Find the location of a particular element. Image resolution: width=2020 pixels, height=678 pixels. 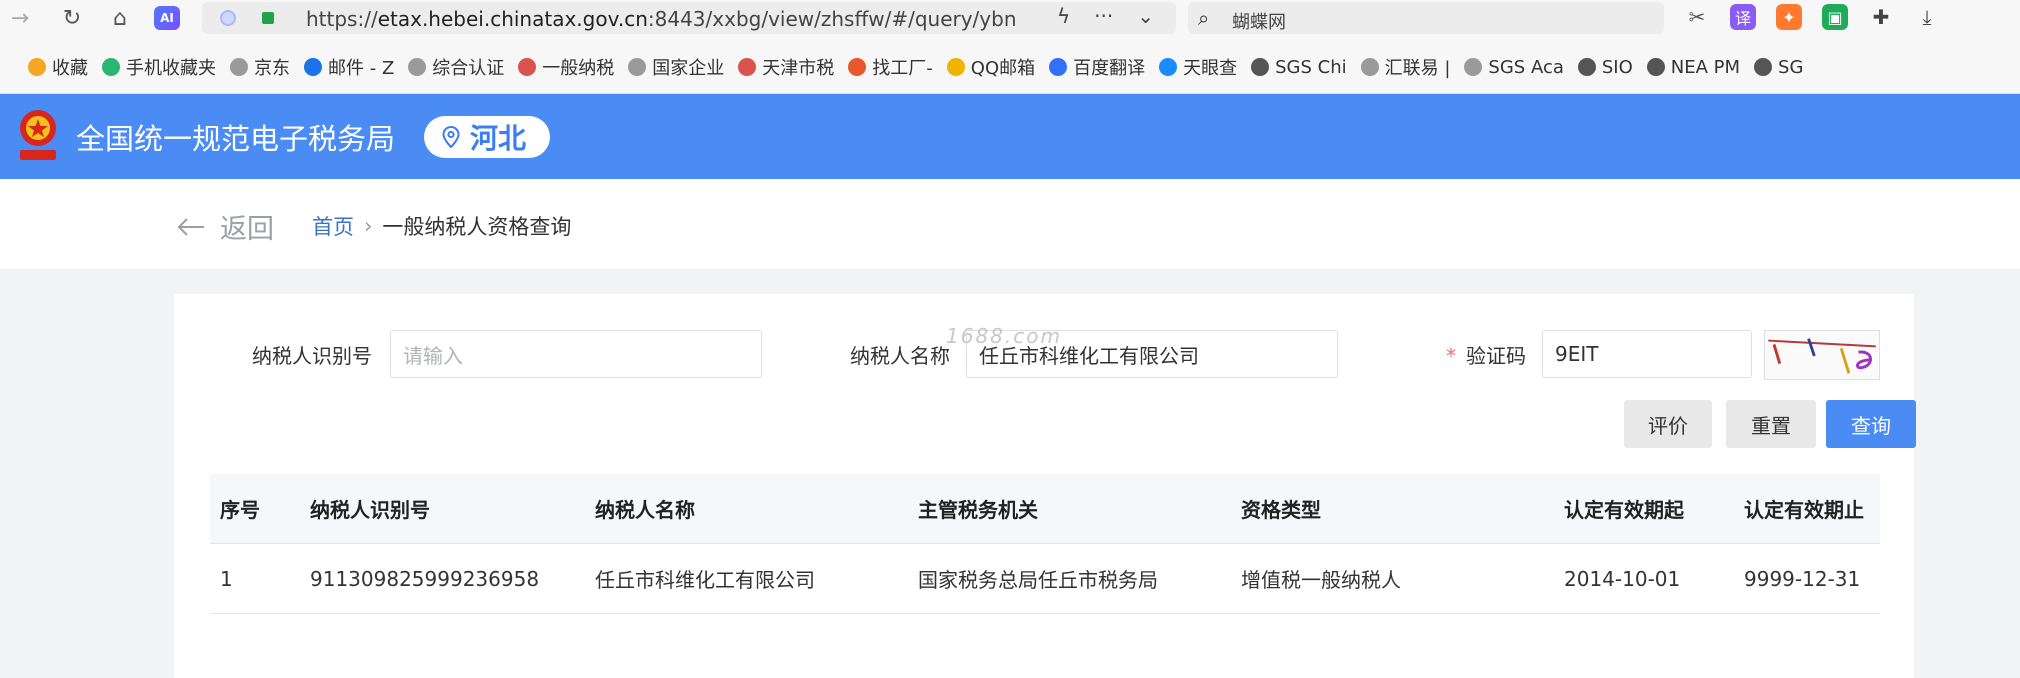

query-button: 查询 is located at coordinates (1871, 424).